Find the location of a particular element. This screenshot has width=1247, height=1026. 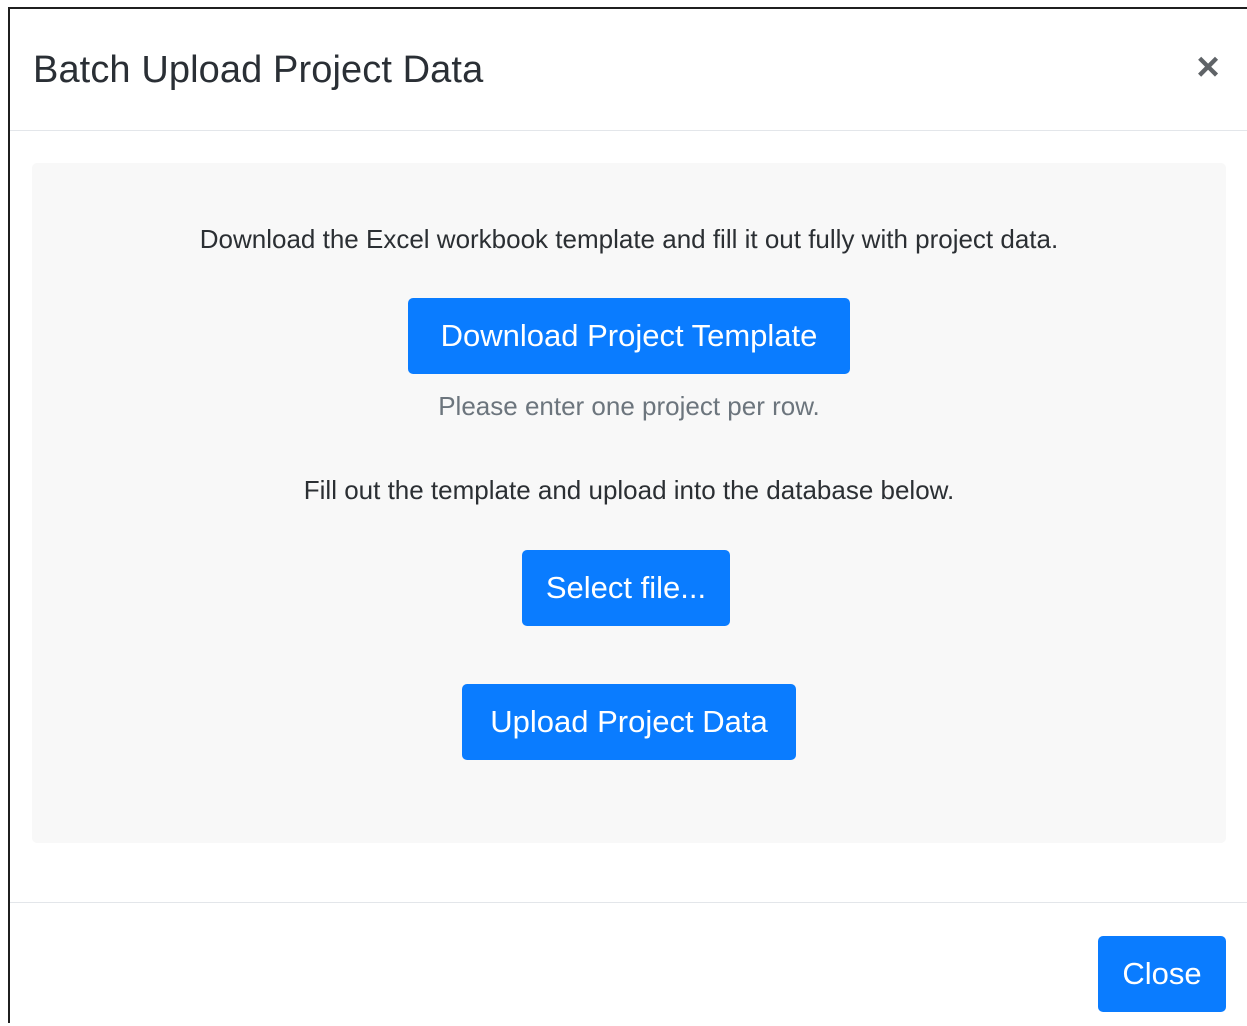

download-template-button: Download Project Template is located at coordinates (629, 336).